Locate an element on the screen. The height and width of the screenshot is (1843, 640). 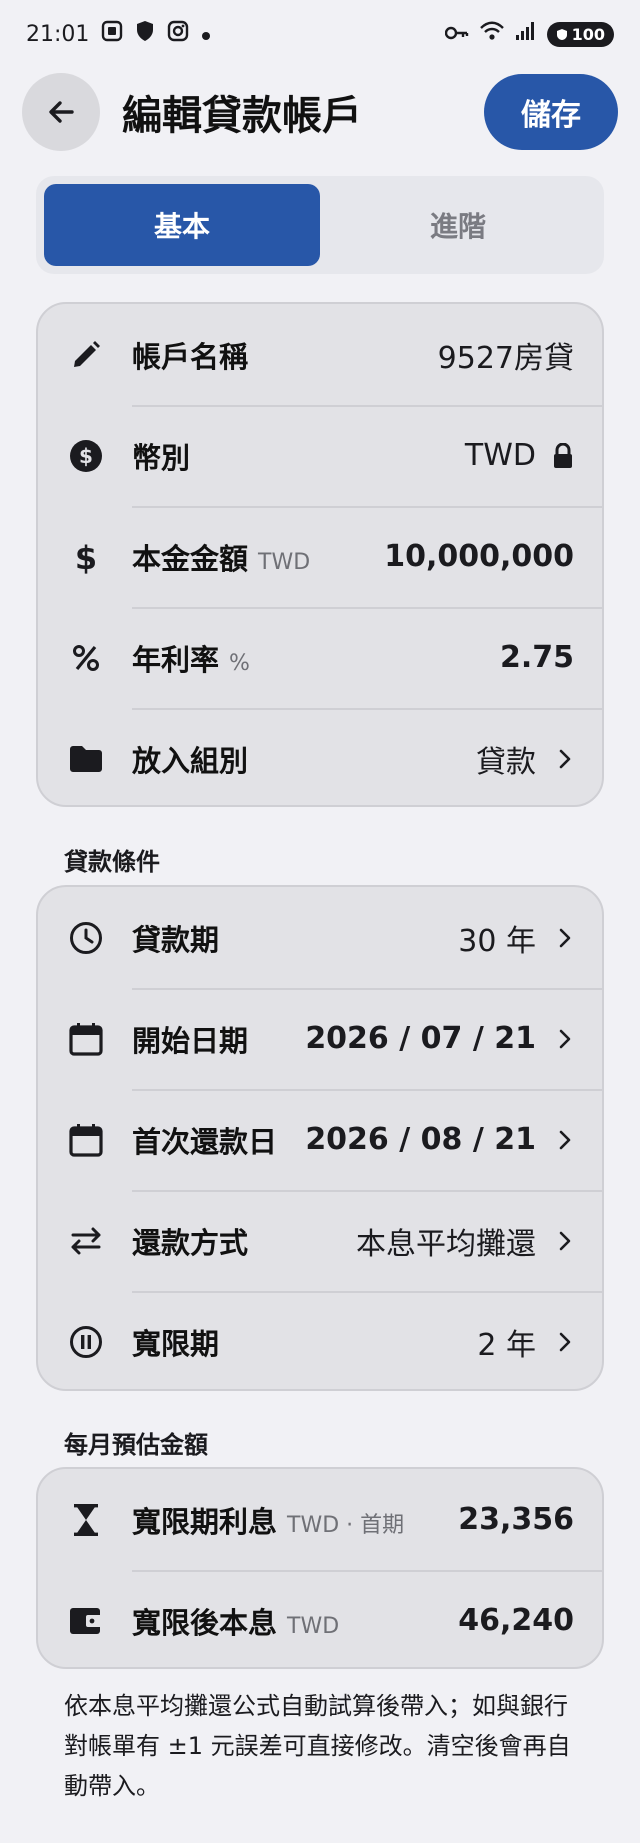
start-date-value: 2026 / 07 / 21 is located at coordinates (420, 1038).